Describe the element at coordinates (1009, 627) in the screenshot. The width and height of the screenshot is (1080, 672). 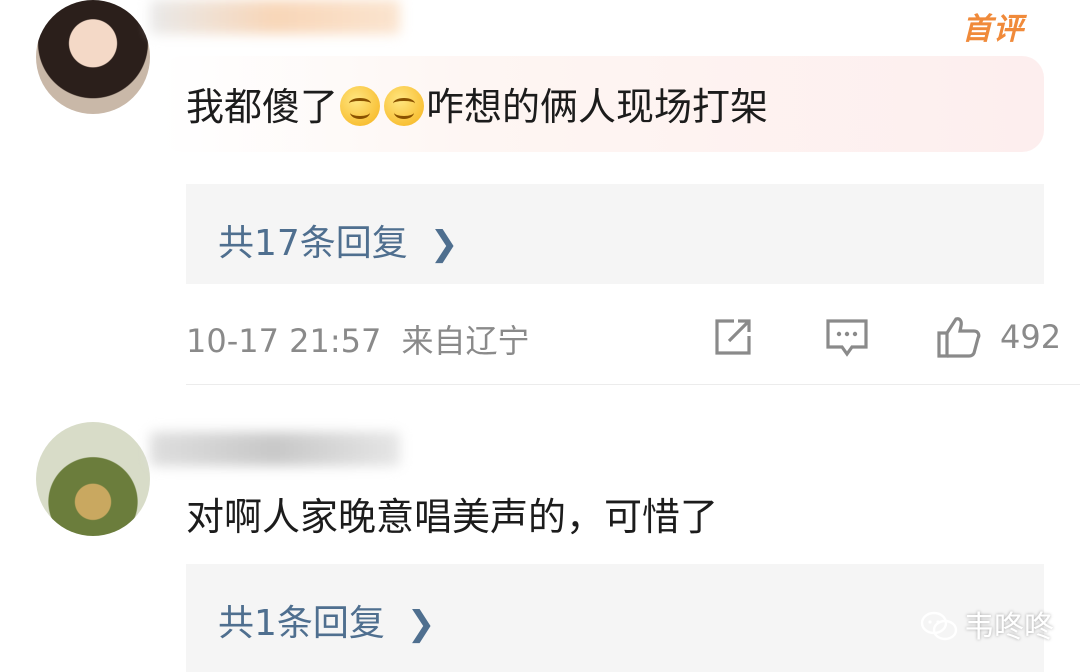
I see `watermark-label: 韦咚咚` at that location.